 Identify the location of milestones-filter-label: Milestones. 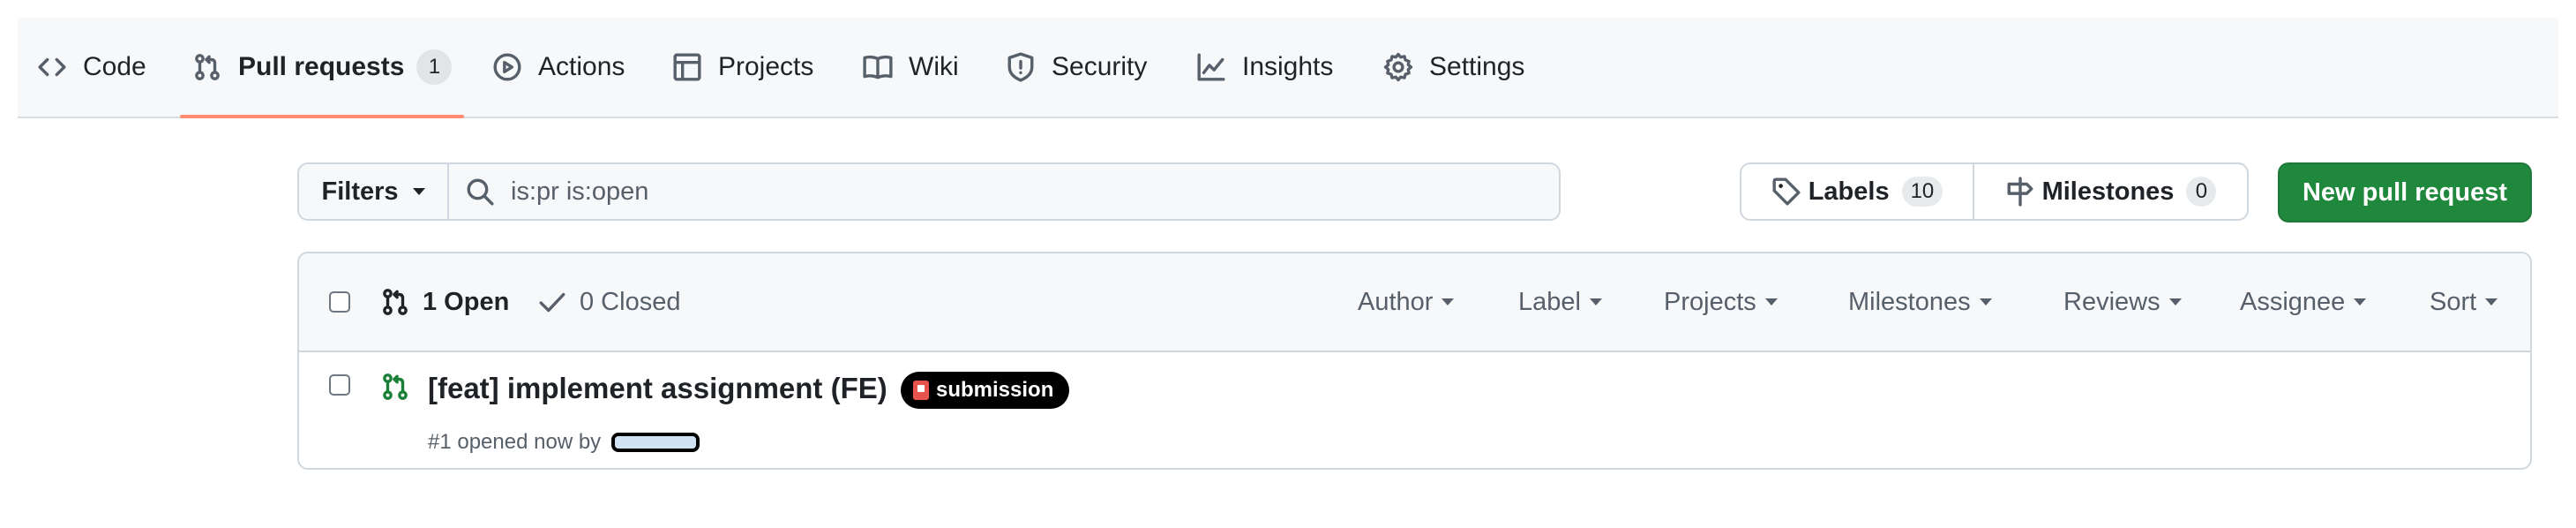
(1910, 301).